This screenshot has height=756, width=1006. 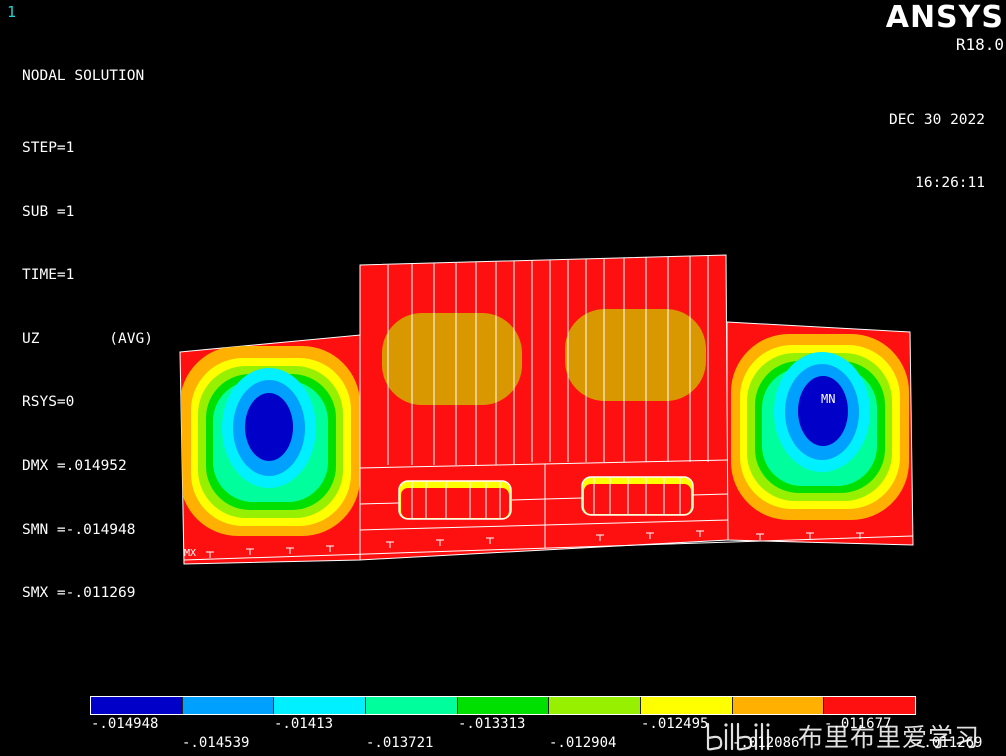 What do you see at coordinates (675, 724) in the screenshot?
I see `legend-label: -.012495` at bounding box center [675, 724].